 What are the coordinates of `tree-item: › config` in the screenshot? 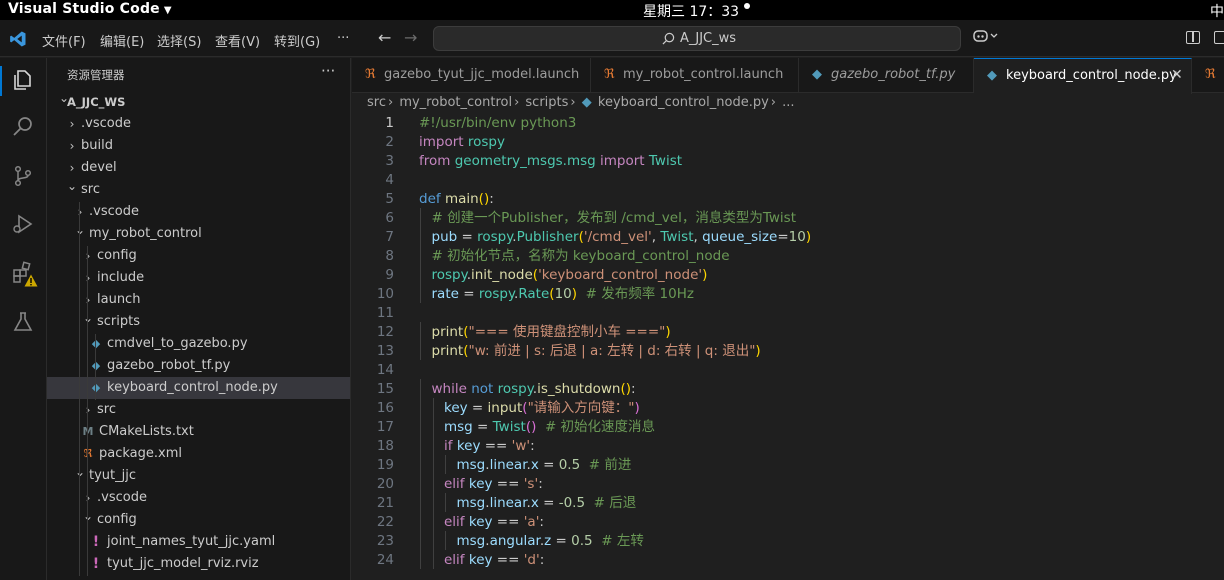 It's located at (198, 256).